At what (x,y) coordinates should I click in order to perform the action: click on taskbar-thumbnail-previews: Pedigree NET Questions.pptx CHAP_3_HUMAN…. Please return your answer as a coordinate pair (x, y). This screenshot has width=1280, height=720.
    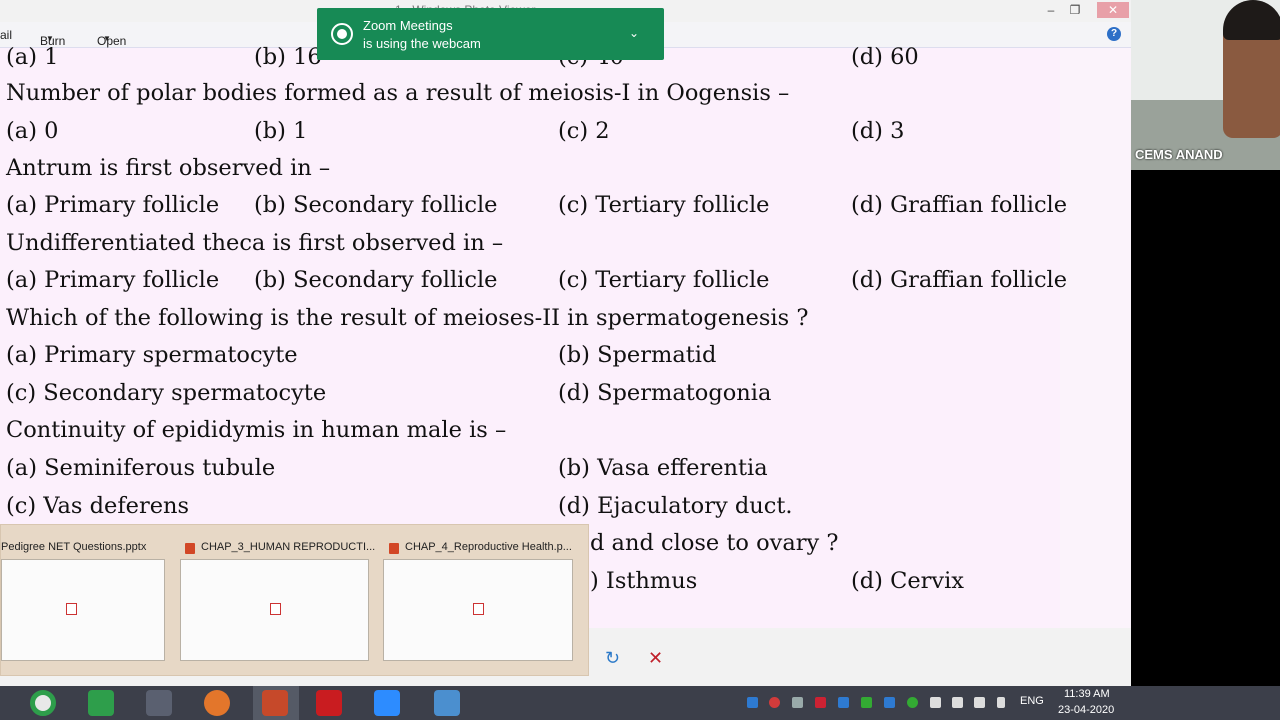
    Looking at the image, I should click on (294, 600).